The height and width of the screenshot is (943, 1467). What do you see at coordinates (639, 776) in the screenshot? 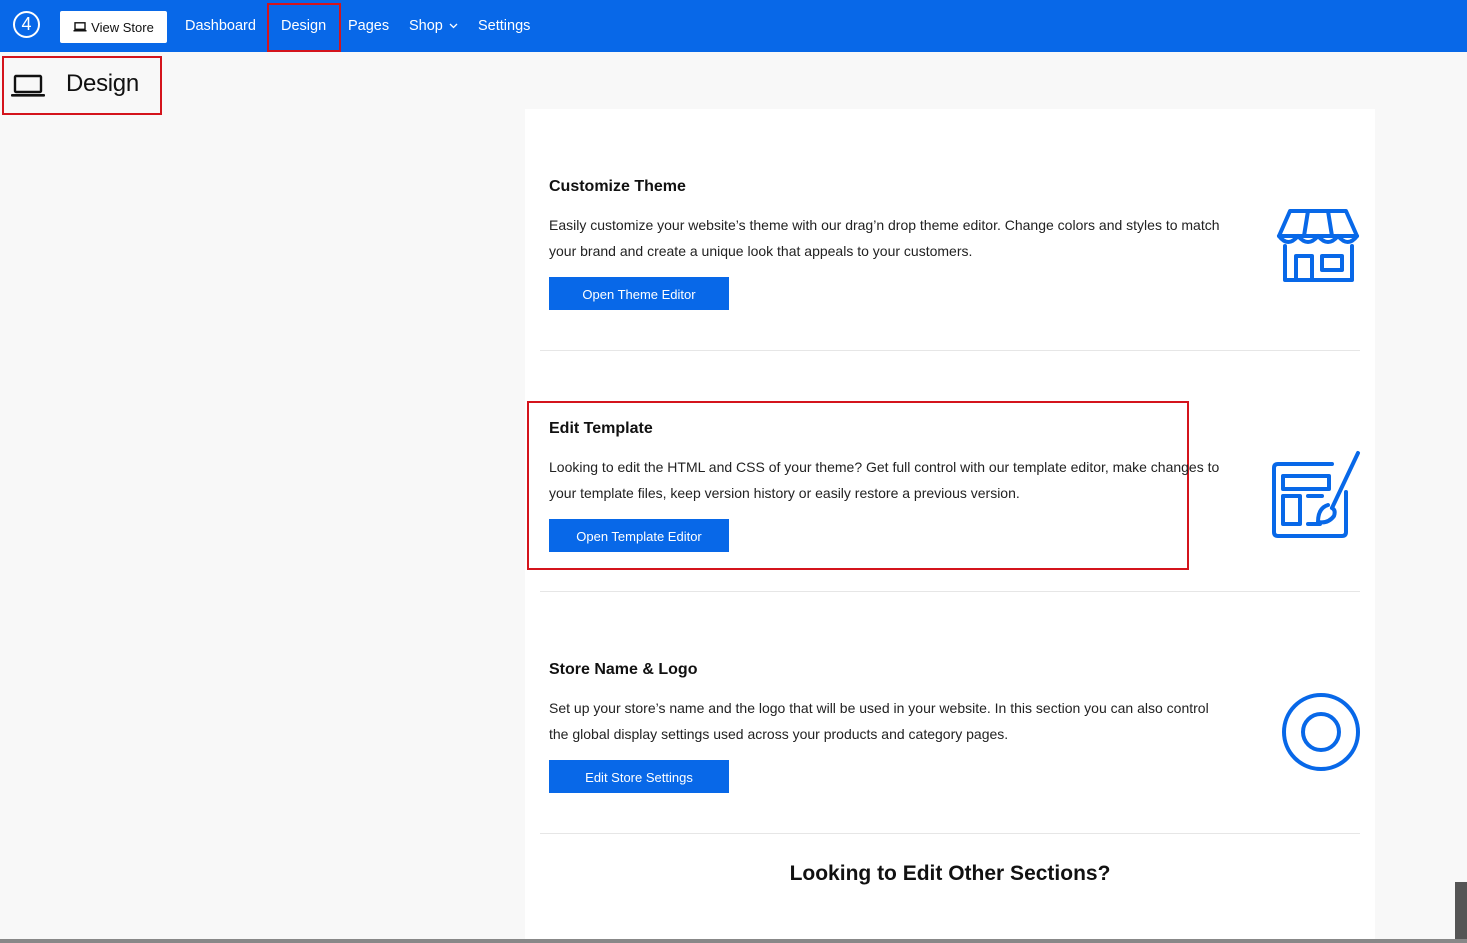
I see `edit-store-settings-button: Edit Store Settings` at bounding box center [639, 776].